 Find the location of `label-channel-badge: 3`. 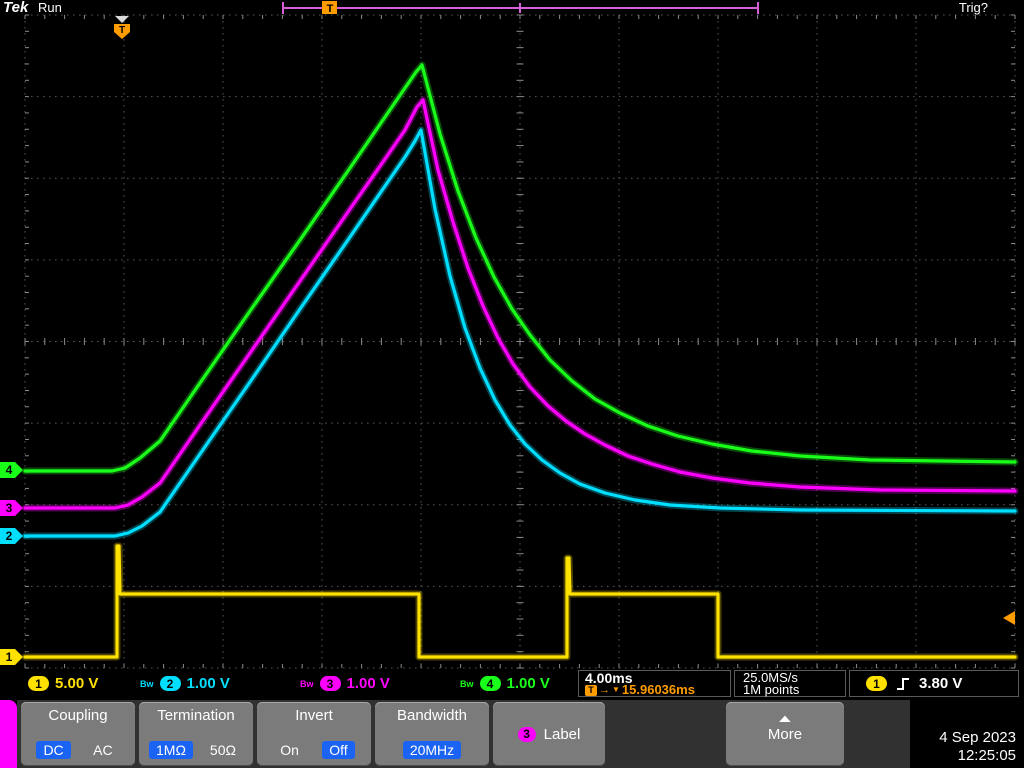

label-channel-badge: 3 is located at coordinates (526, 734).